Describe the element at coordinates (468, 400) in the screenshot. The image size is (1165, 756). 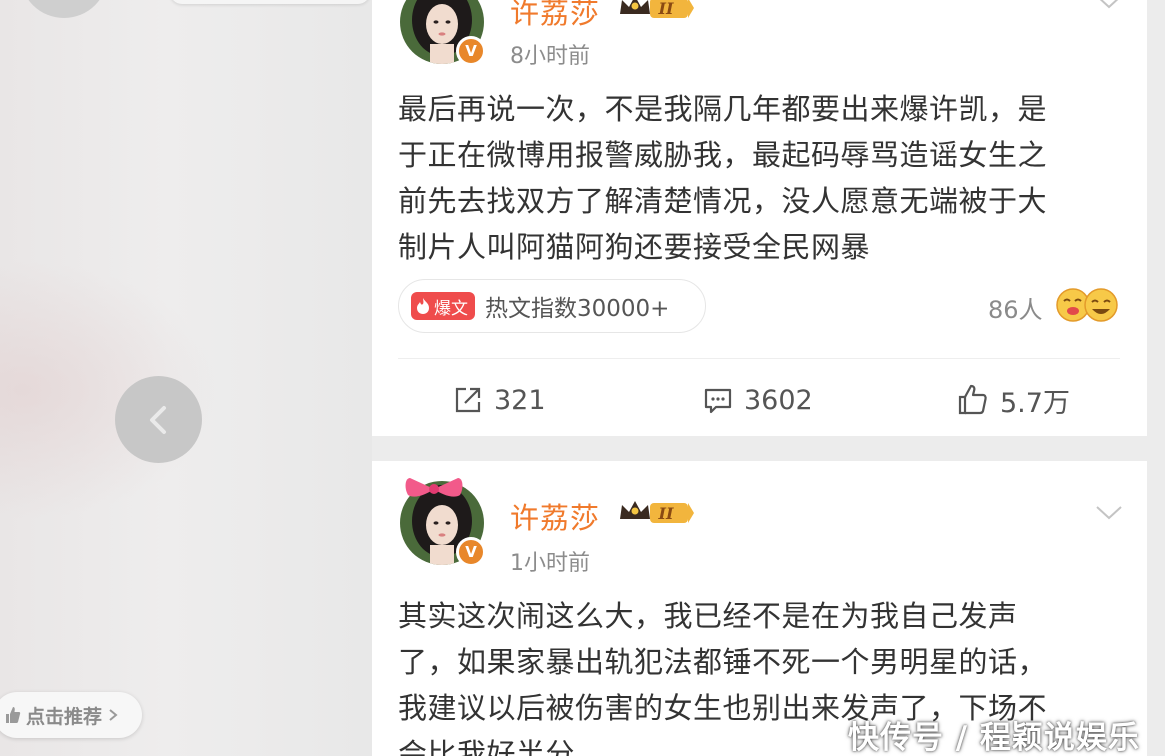
I see `share-icon` at that location.